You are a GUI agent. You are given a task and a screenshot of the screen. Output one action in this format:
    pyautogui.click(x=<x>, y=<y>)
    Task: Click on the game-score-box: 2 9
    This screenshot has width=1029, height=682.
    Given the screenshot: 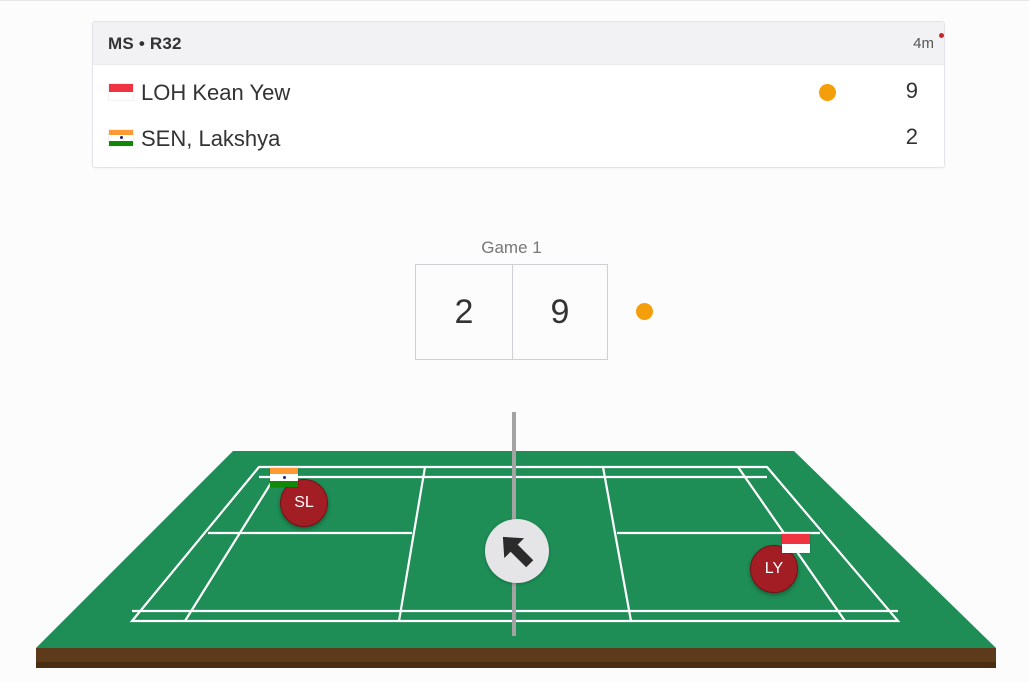 What is the action you would take?
    pyautogui.click(x=511, y=312)
    